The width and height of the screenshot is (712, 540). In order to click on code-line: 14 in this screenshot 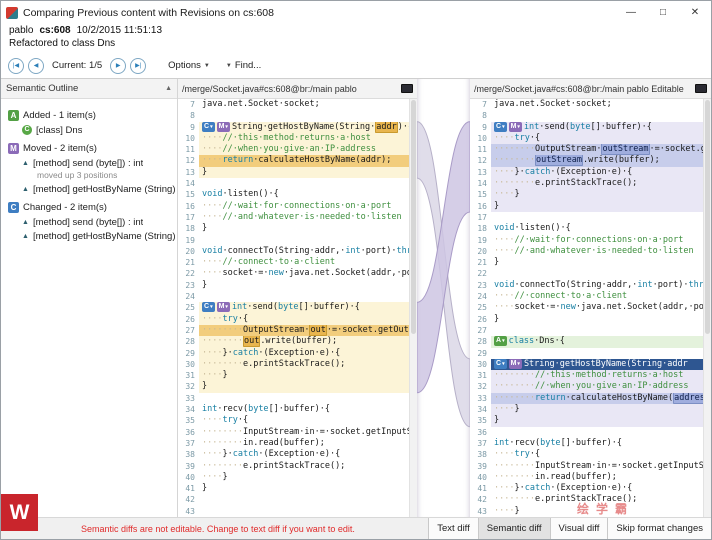, I will do `click(293, 184)`.